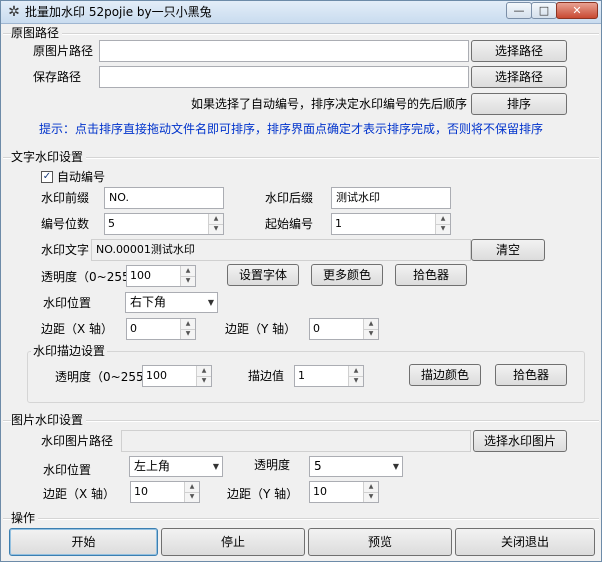 The width and height of the screenshot is (602, 562). What do you see at coordinates (344, 492) in the screenshot?
I see `image-margin-y-stepper: 10 ▲ ▼` at bounding box center [344, 492].